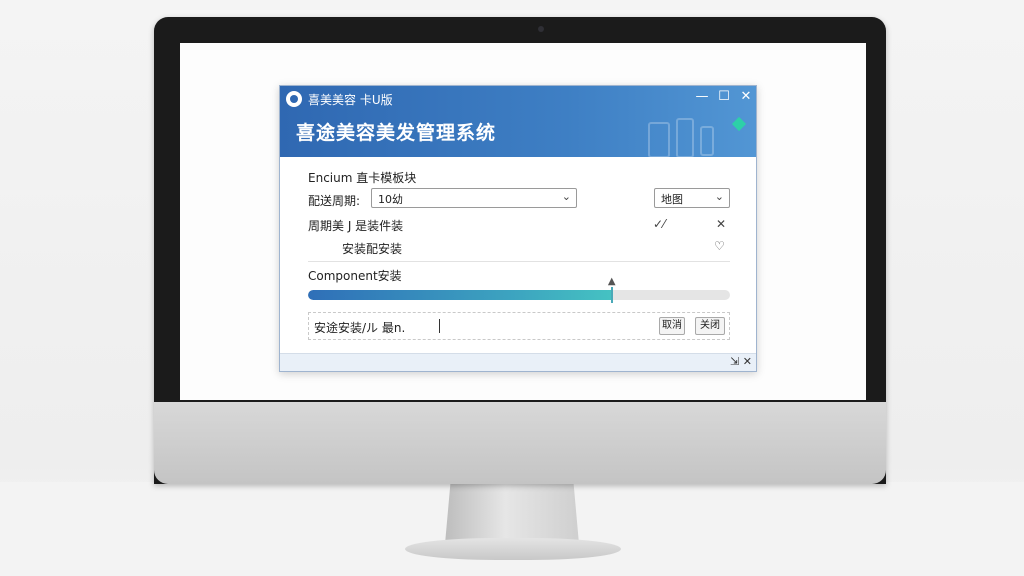 The height and width of the screenshot is (576, 1024). What do you see at coordinates (702, 96) in the screenshot?
I see `minimize-button: —` at bounding box center [702, 96].